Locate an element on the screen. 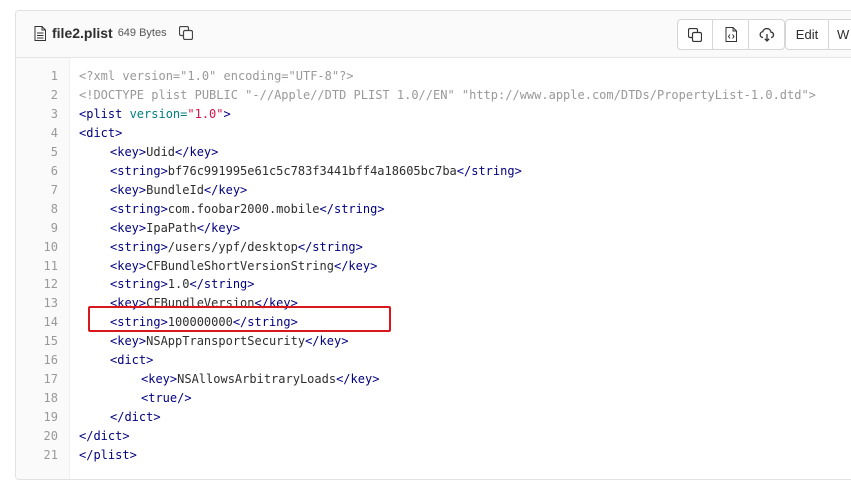  line-number: 18 is located at coordinates (37, 398).